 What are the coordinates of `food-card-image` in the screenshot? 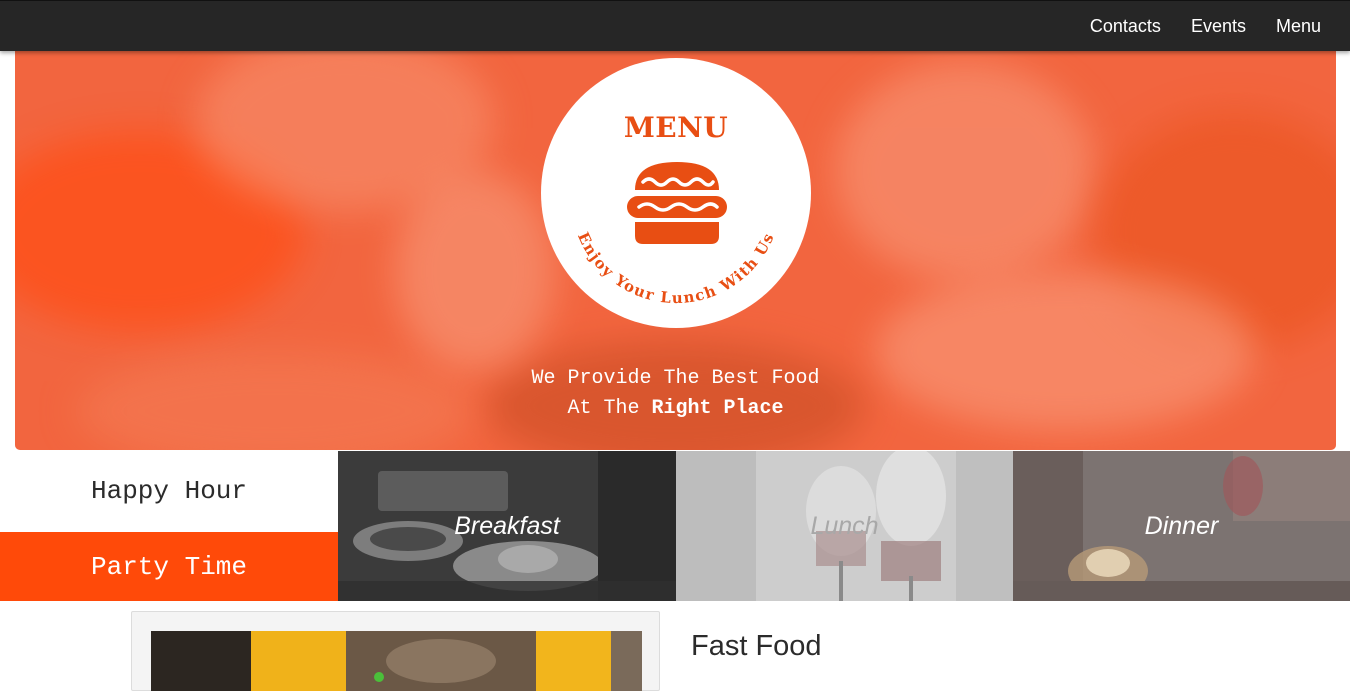 It's located at (396, 661).